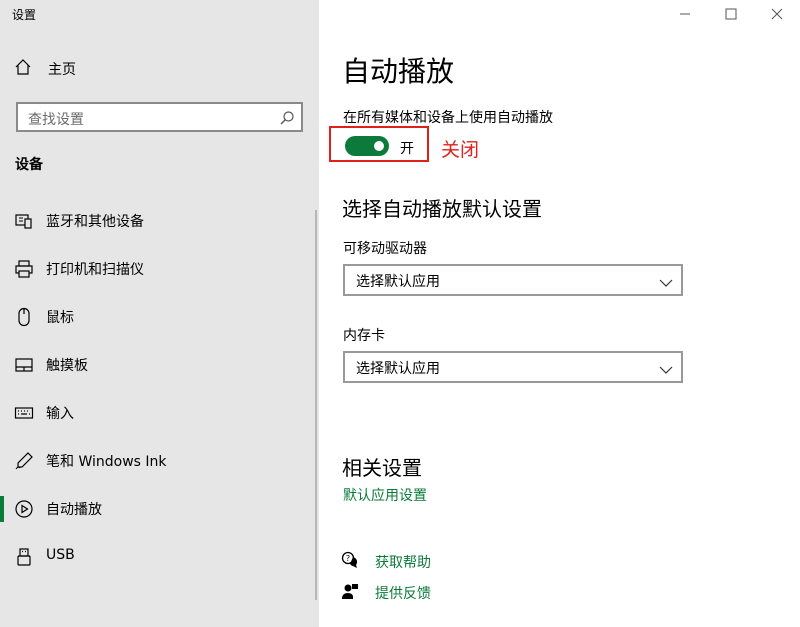 Image resolution: width=800 pixels, height=627 pixels. Describe the element at coordinates (24, 461) in the screenshot. I see `pen-icon` at that location.